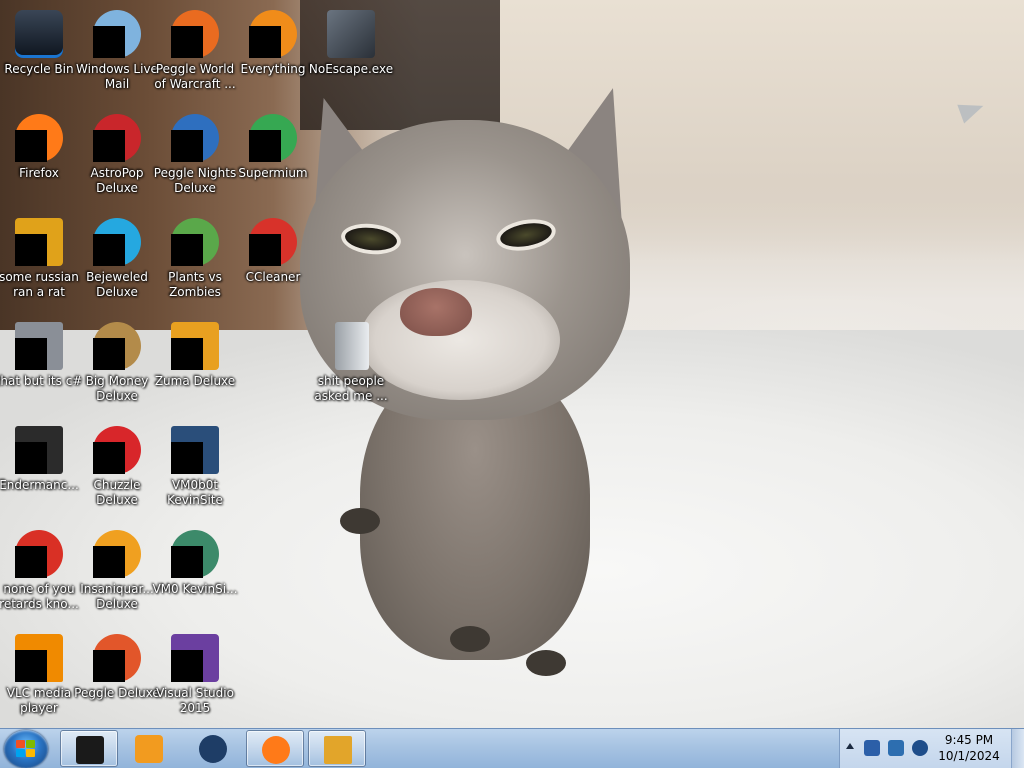  What do you see at coordinates (117, 658) in the screenshot?
I see `peggle-icon` at bounding box center [117, 658].